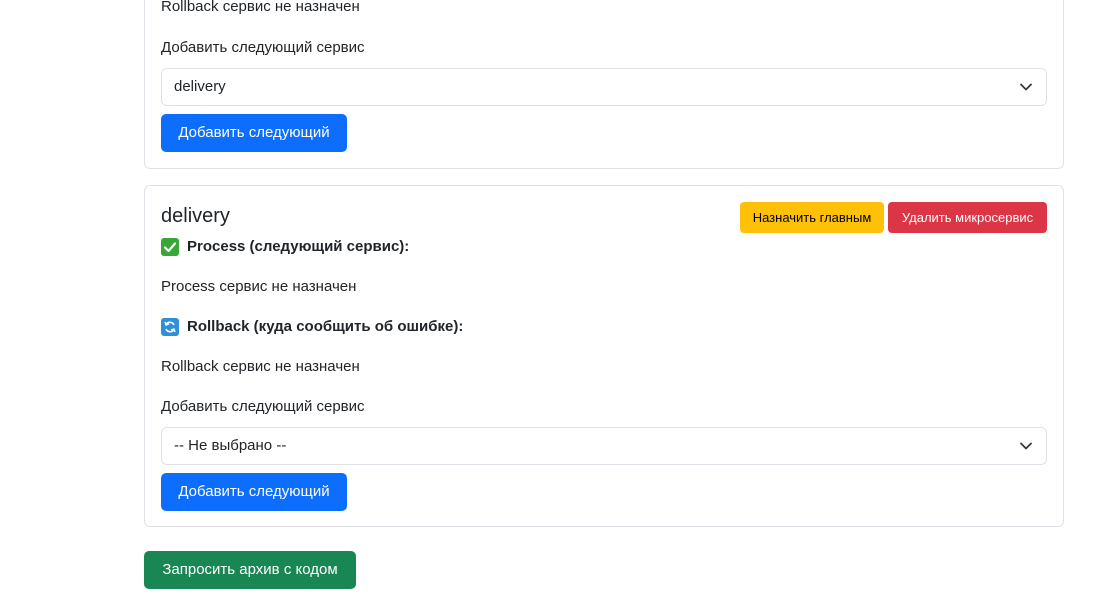 The width and height of the screenshot is (1093, 609). I want to click on rollback-heading: Rollback (куда сообщить об ошибке):, so click(312, 327).